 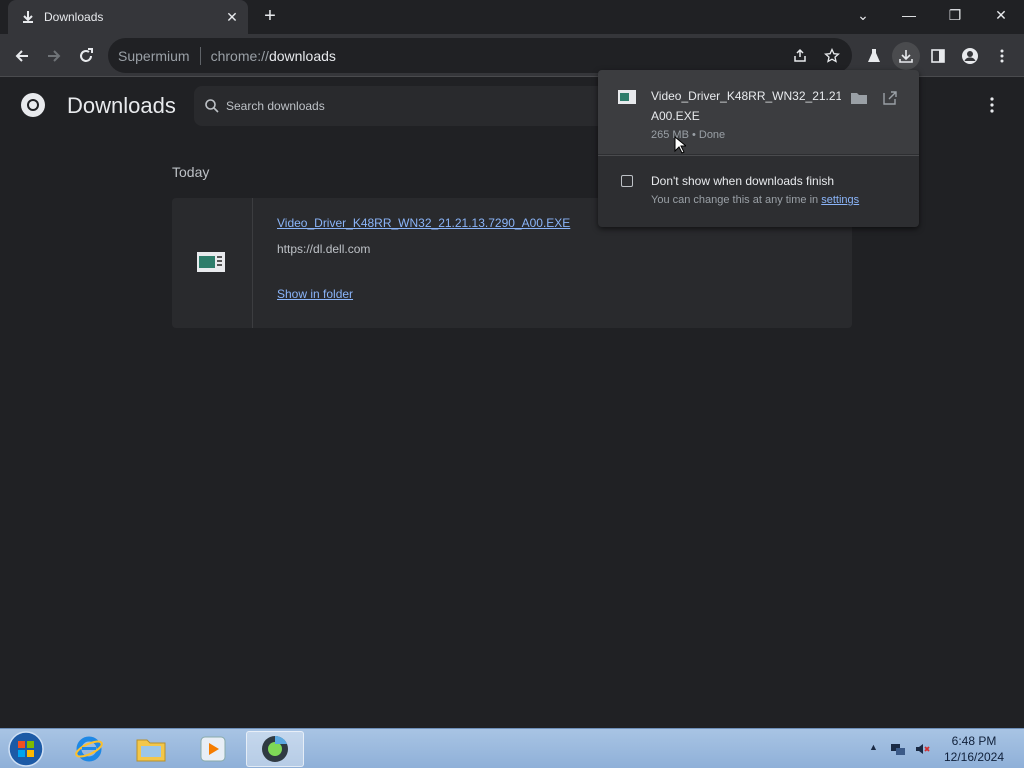 What do you see at coordinates (675, 116) in the screenshot?
I see `bubble-filename-line2: A00.EXE` at bounding box center [675, 116].